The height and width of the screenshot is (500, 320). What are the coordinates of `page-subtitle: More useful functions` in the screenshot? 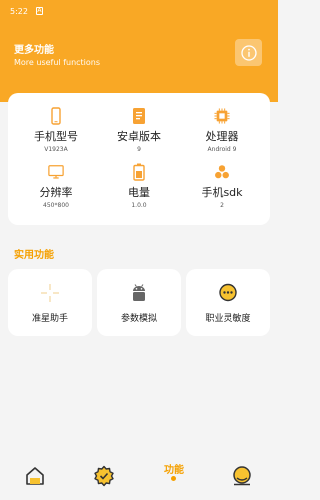 It's located at (57, 62).